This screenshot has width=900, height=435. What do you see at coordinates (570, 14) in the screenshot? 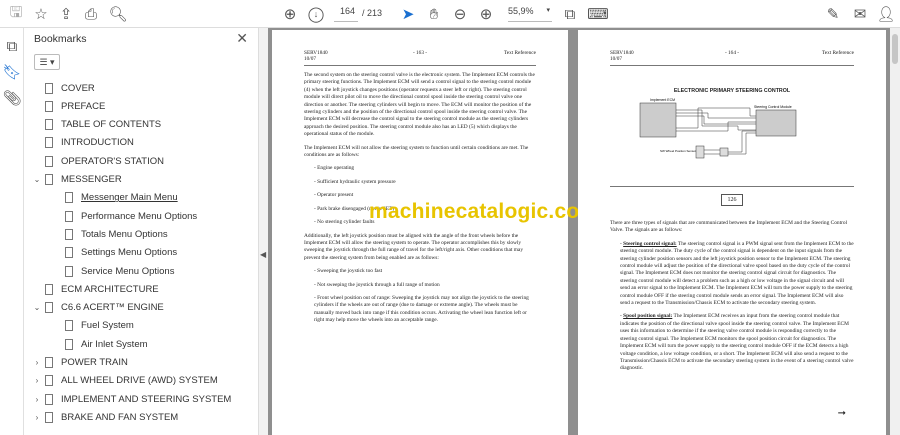
I see `fit-page-icon: ⧉` at bounding box center [570, 14].